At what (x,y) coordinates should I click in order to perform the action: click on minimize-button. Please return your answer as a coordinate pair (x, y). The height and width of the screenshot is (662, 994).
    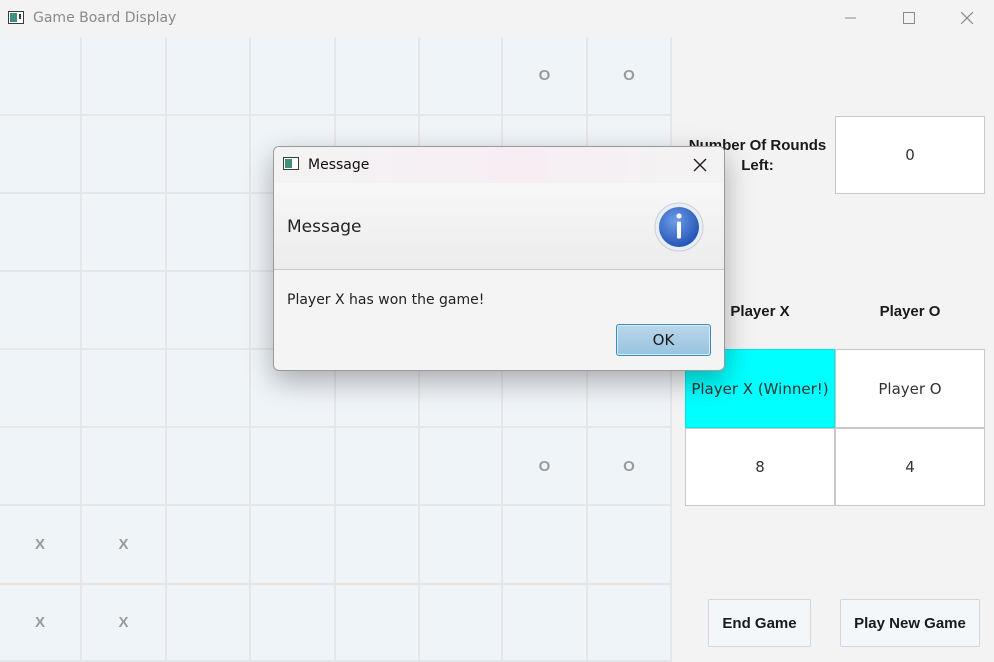
    Looking at the image, I should click on (851, 18).